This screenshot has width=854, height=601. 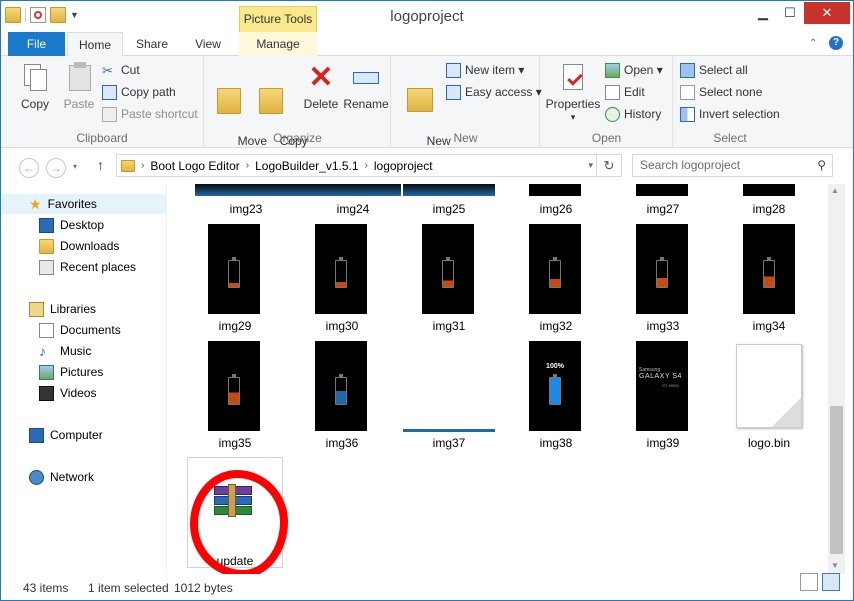 What do you see at coordinates (47, 477) in the screenshot?
I see `nav-network: Network` at bounding box center [47, 477].